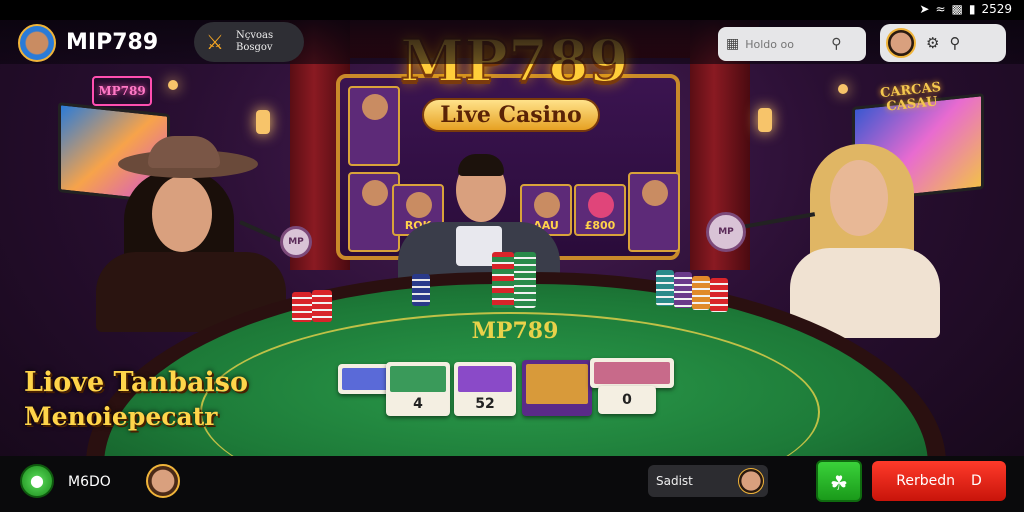 Image resolution: width=1024 pixels, height=512 pixels. I want to click on card-value: 4, so click(418, 404).